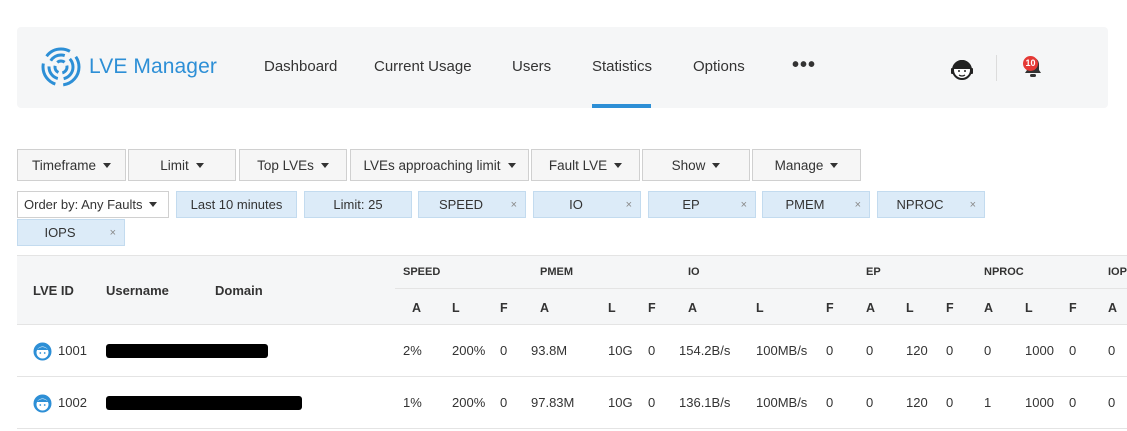 The image size is (1127, 431). Describe the element at coordinates (556, 272) in the screenshot. I see `group-pmem: PMEM` at that location.